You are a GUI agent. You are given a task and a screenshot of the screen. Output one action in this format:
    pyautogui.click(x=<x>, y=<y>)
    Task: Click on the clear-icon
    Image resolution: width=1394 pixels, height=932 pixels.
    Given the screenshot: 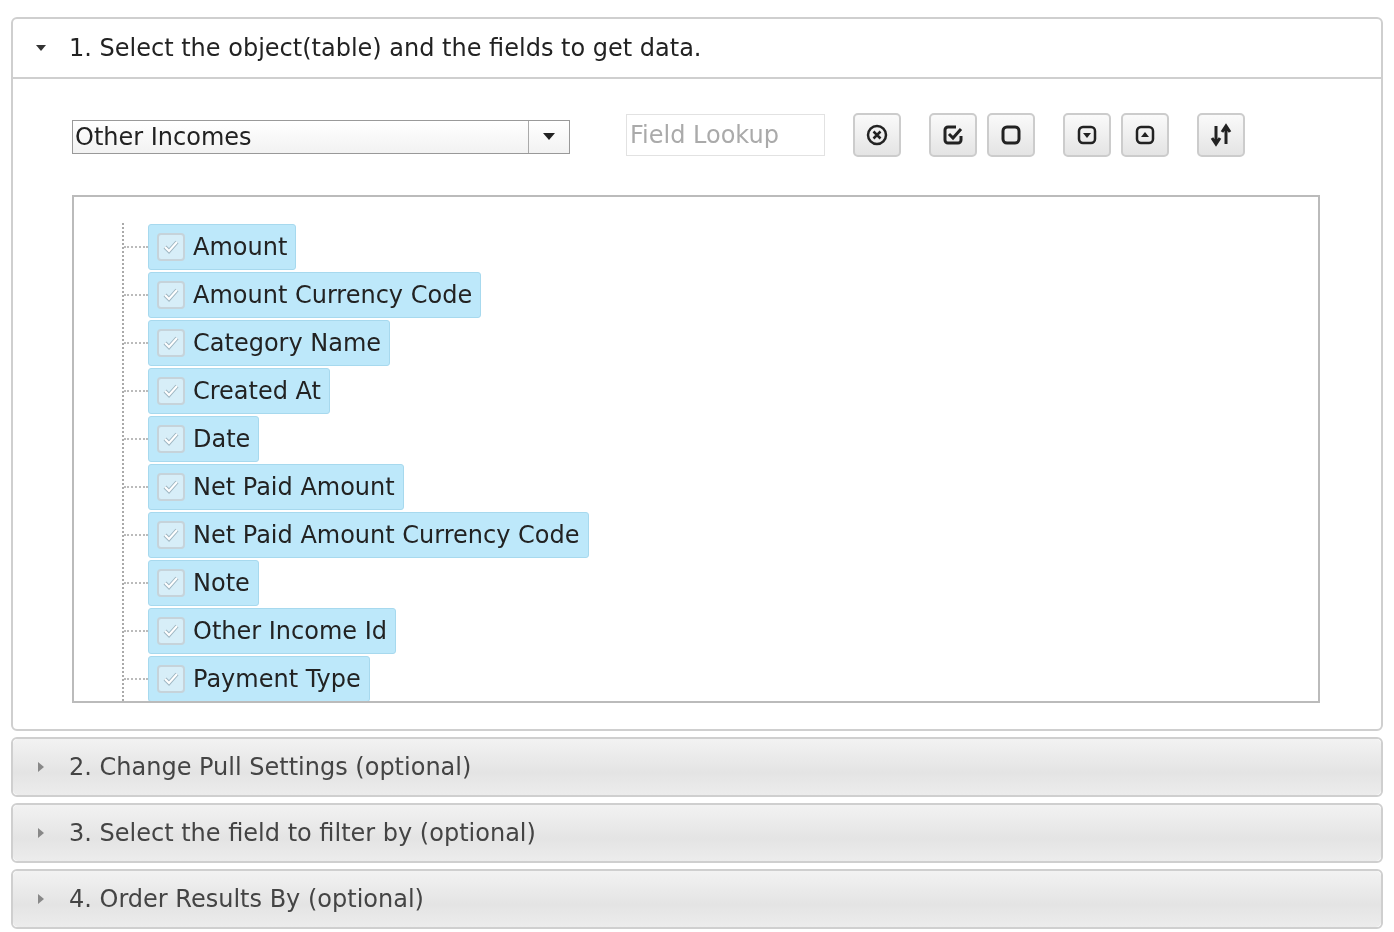 What is the action you would take?
    pyautogui.click(x=877, y=135)
    